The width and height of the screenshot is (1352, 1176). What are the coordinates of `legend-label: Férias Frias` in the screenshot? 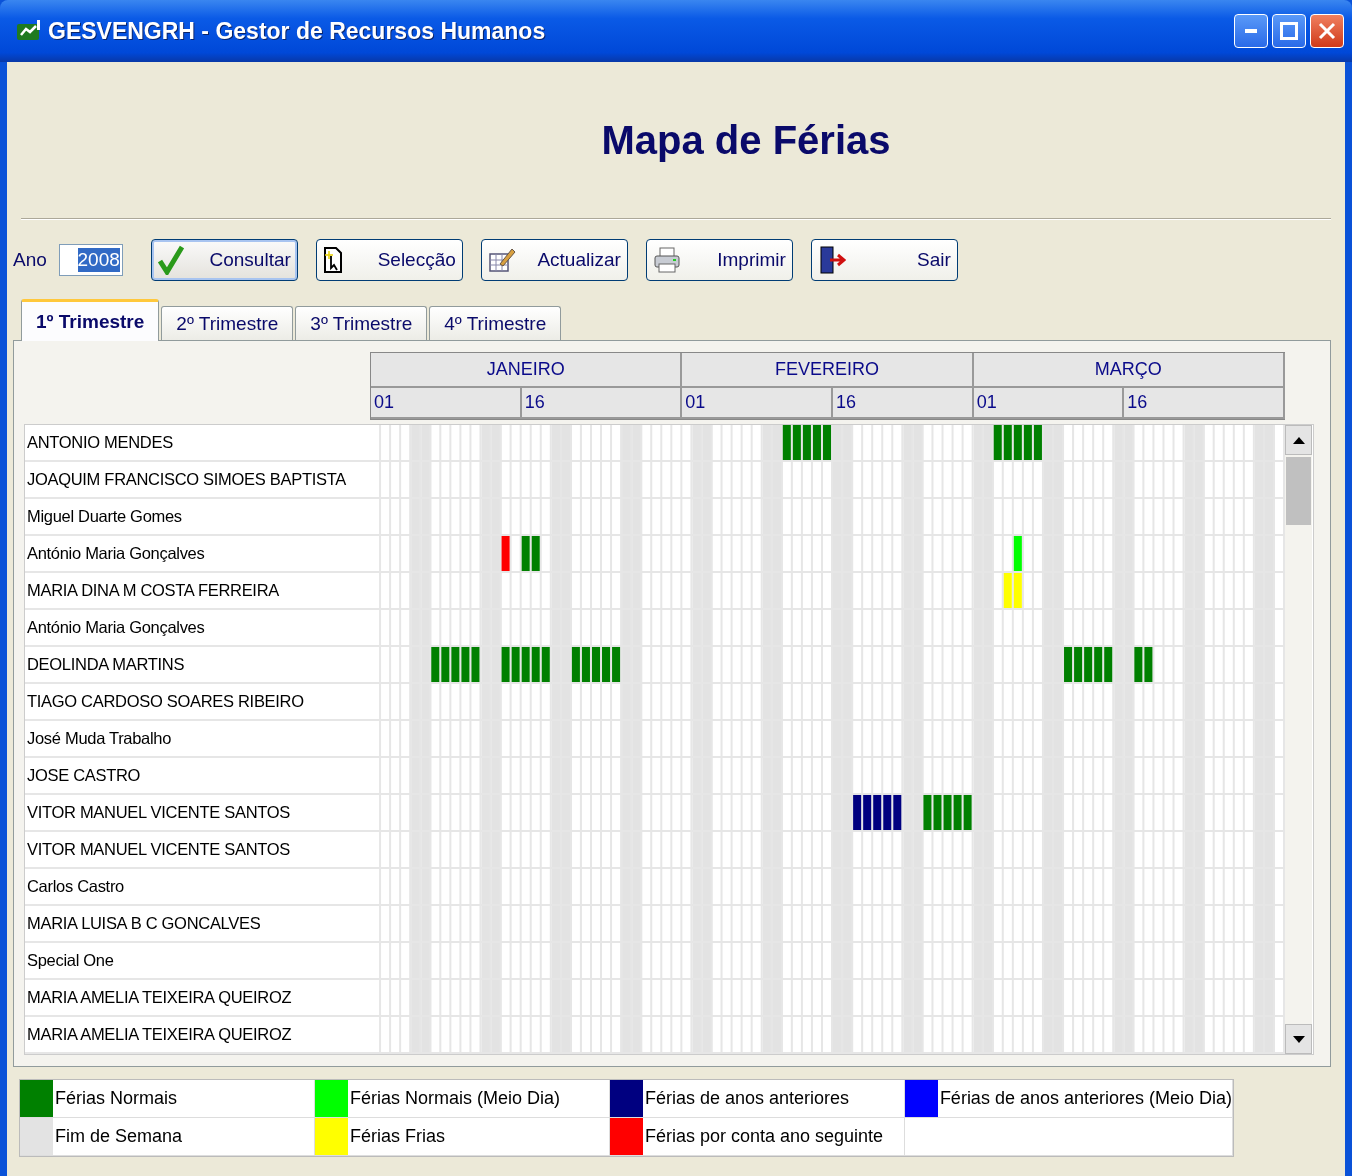 It's located at (397, 1136).